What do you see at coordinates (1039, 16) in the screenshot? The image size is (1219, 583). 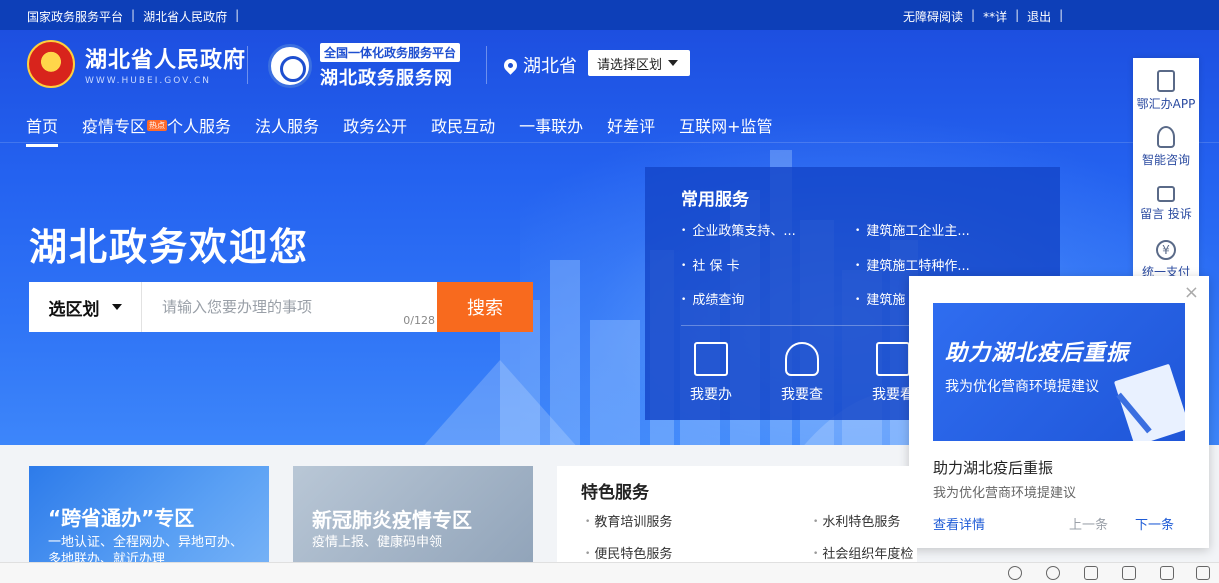 I see `link-logout: 退出` at bounding box center [1039, 16].